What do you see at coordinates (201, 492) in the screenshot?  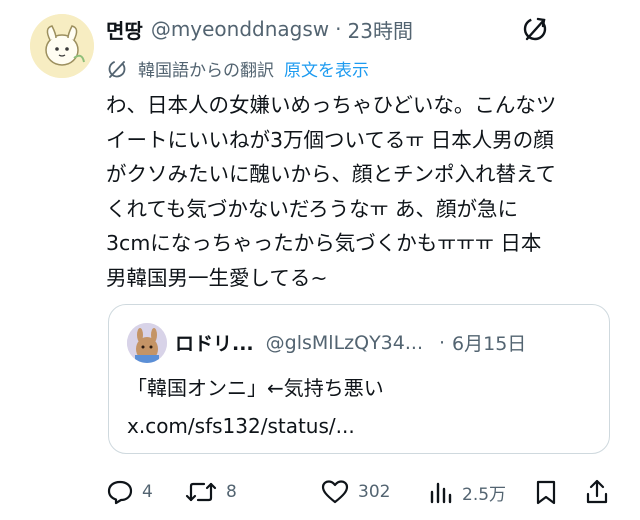 I see `repost-icon` at bounding box center [201, 492].